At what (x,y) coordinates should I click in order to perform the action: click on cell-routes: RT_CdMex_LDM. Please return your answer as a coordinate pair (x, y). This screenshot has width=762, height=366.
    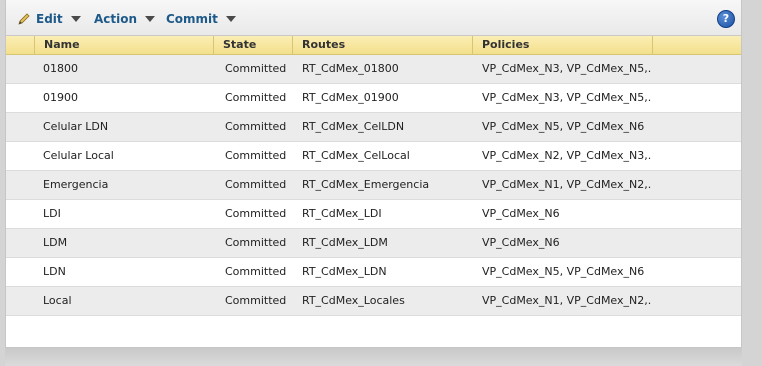
    Looking at the image, I should click on (345, 242).